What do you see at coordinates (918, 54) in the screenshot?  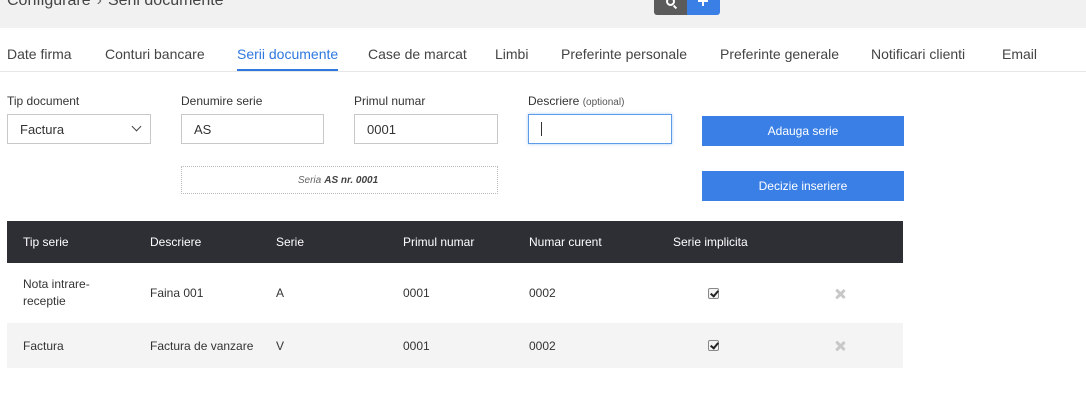 I see `tab-notificari-clienti: Notificari clienti` at bounding box center [918, 54].